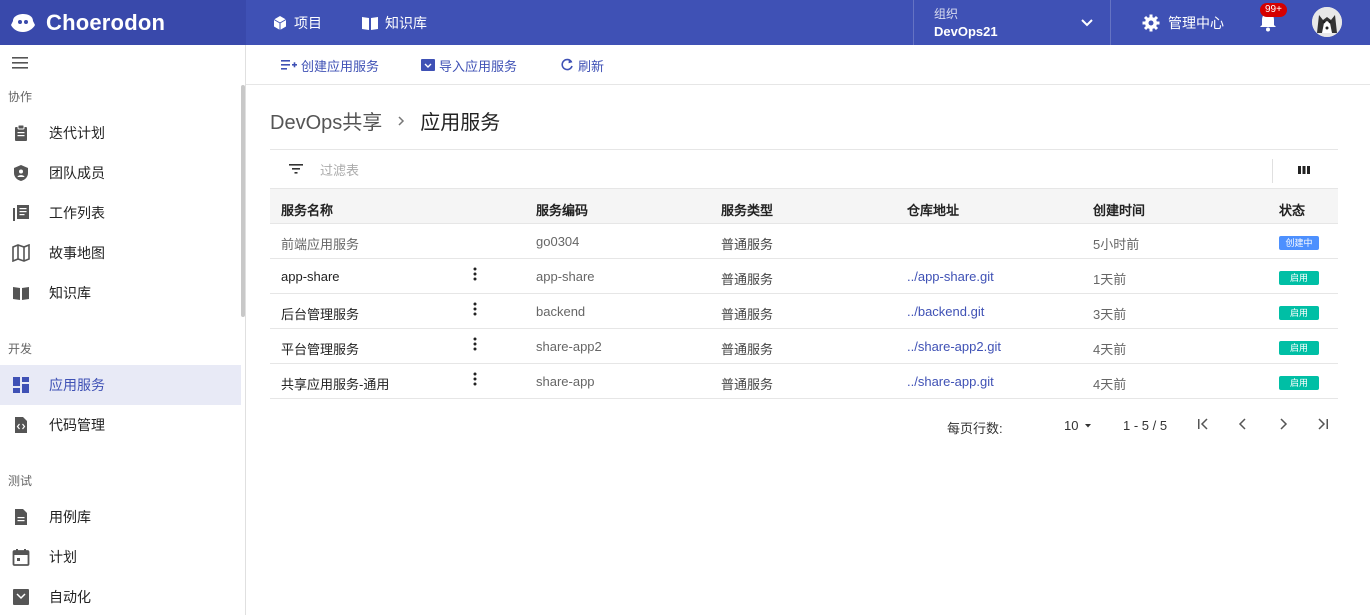 The image size is (1370, 615). Describe the element at coordinates (478, 66) in the screenshot. I see `import-app-service-label: 导入应用服务` at that location.